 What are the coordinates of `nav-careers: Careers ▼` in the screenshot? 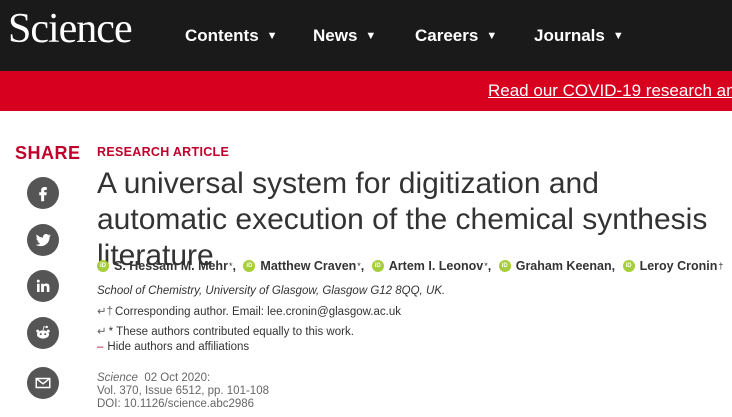 It's located at (456, 36).